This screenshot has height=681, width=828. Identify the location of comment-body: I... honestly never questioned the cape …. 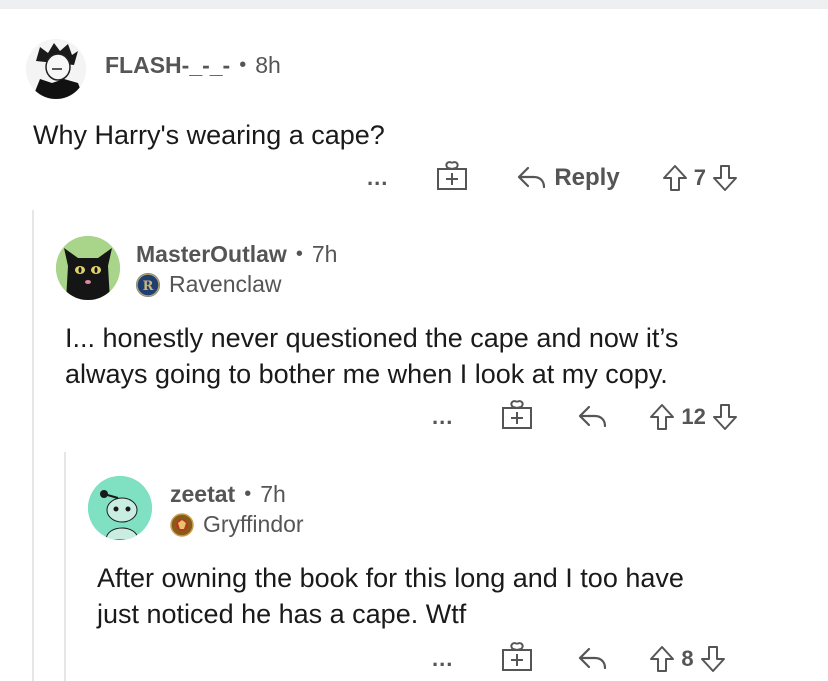
(371, 356).